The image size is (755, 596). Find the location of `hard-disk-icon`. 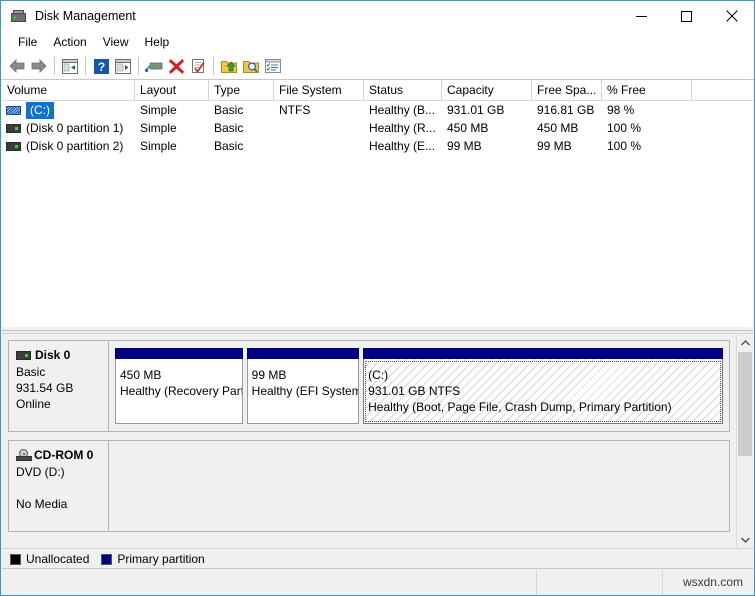

hard-disk-icon is located at coordinates (23, 355).